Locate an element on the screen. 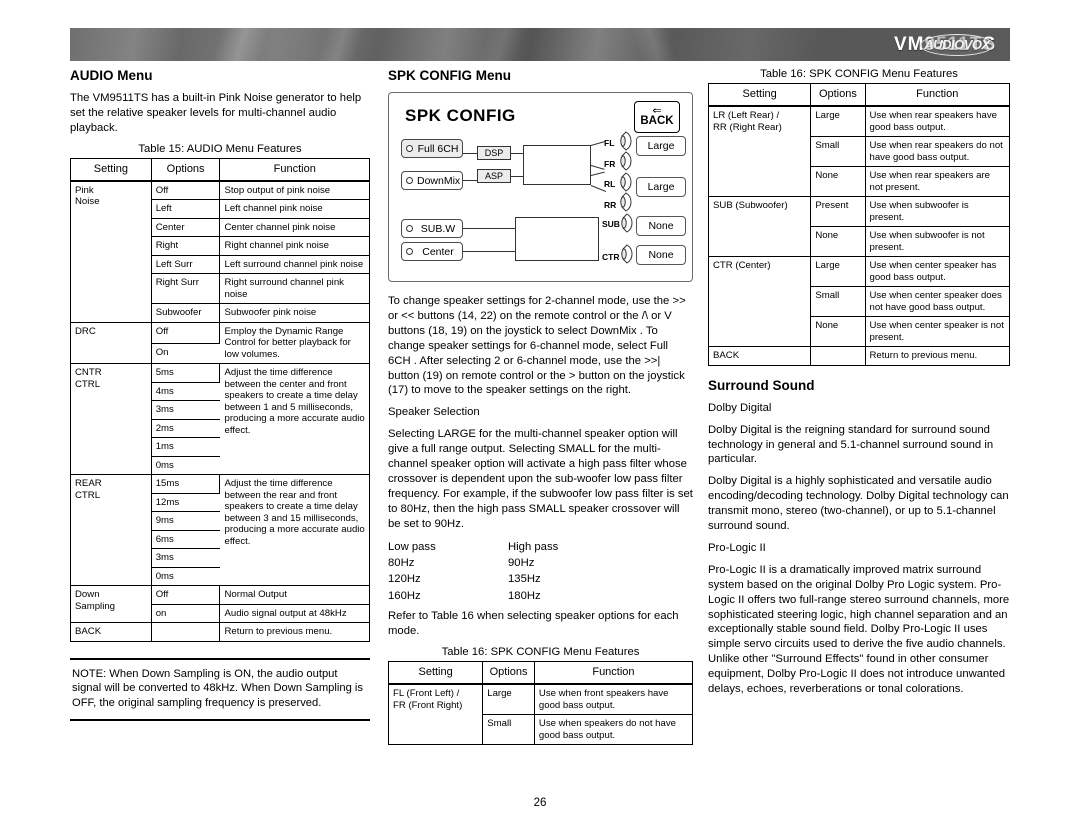 Image resolution: width=1080 pixels, height=834 pixels. branch-fl is located at coordinates (597, 144).